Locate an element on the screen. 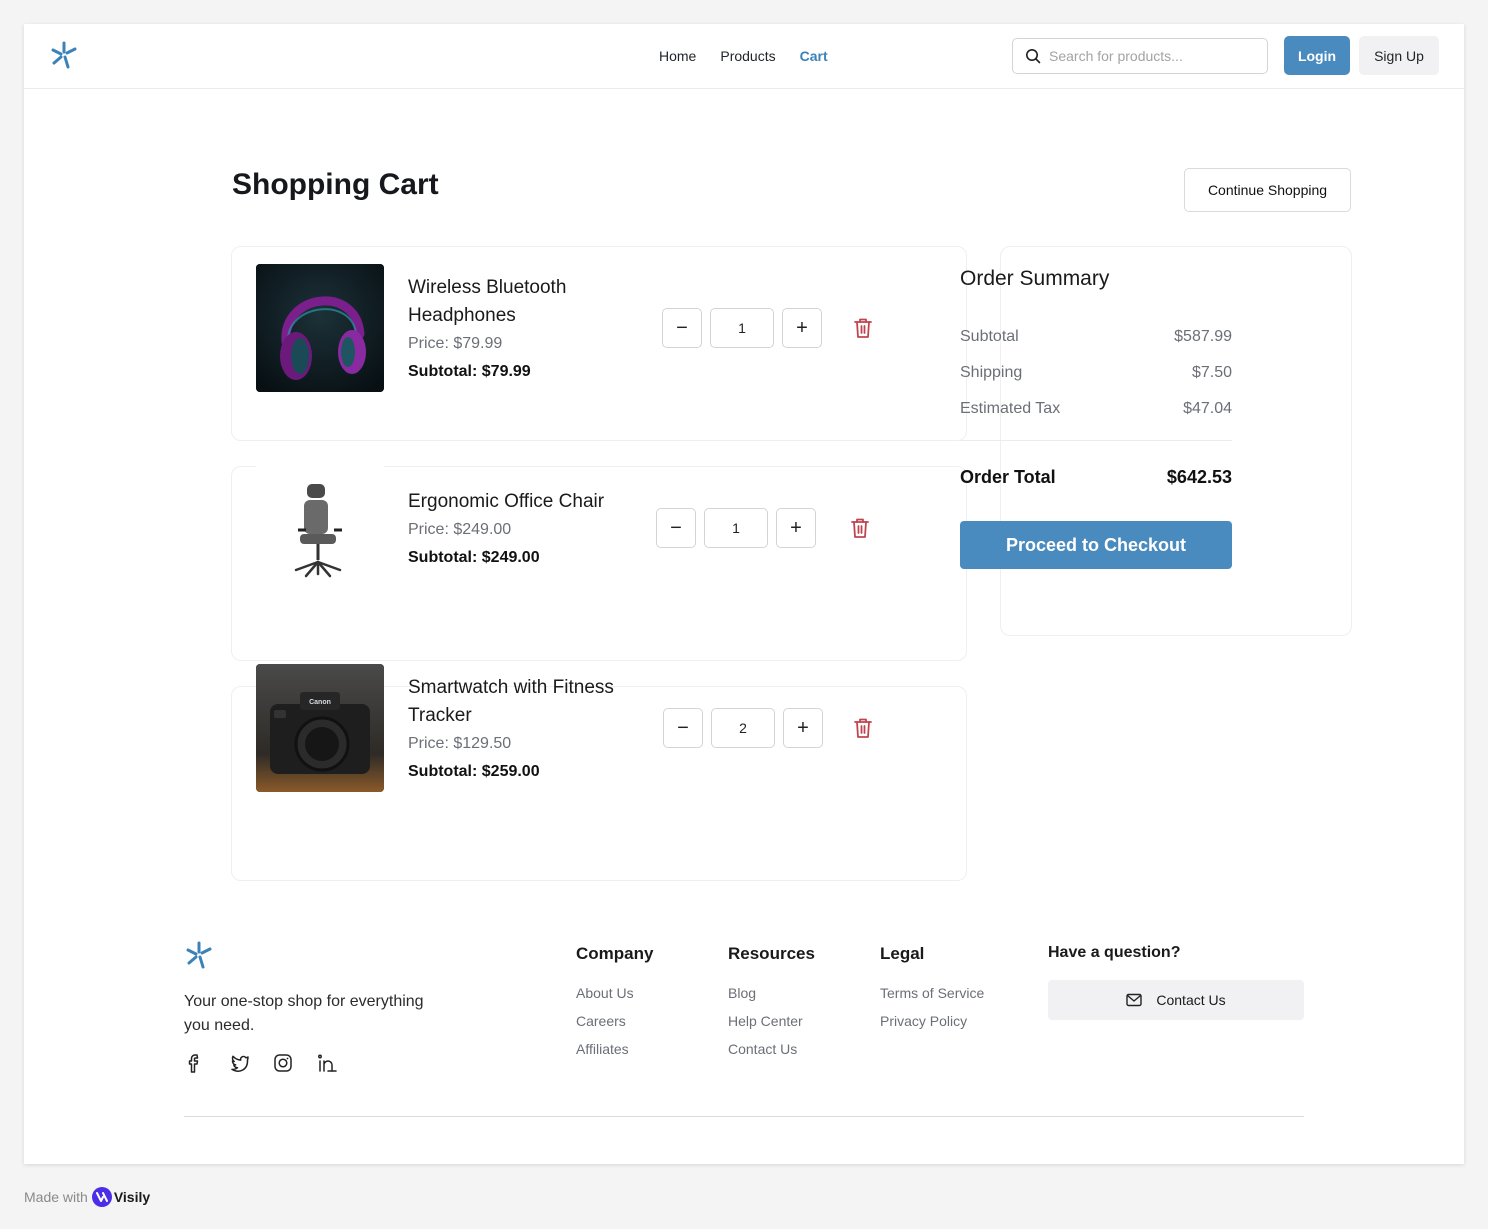  footer-link-affiliates: Affiliates is located at coordinates (614, 1049).